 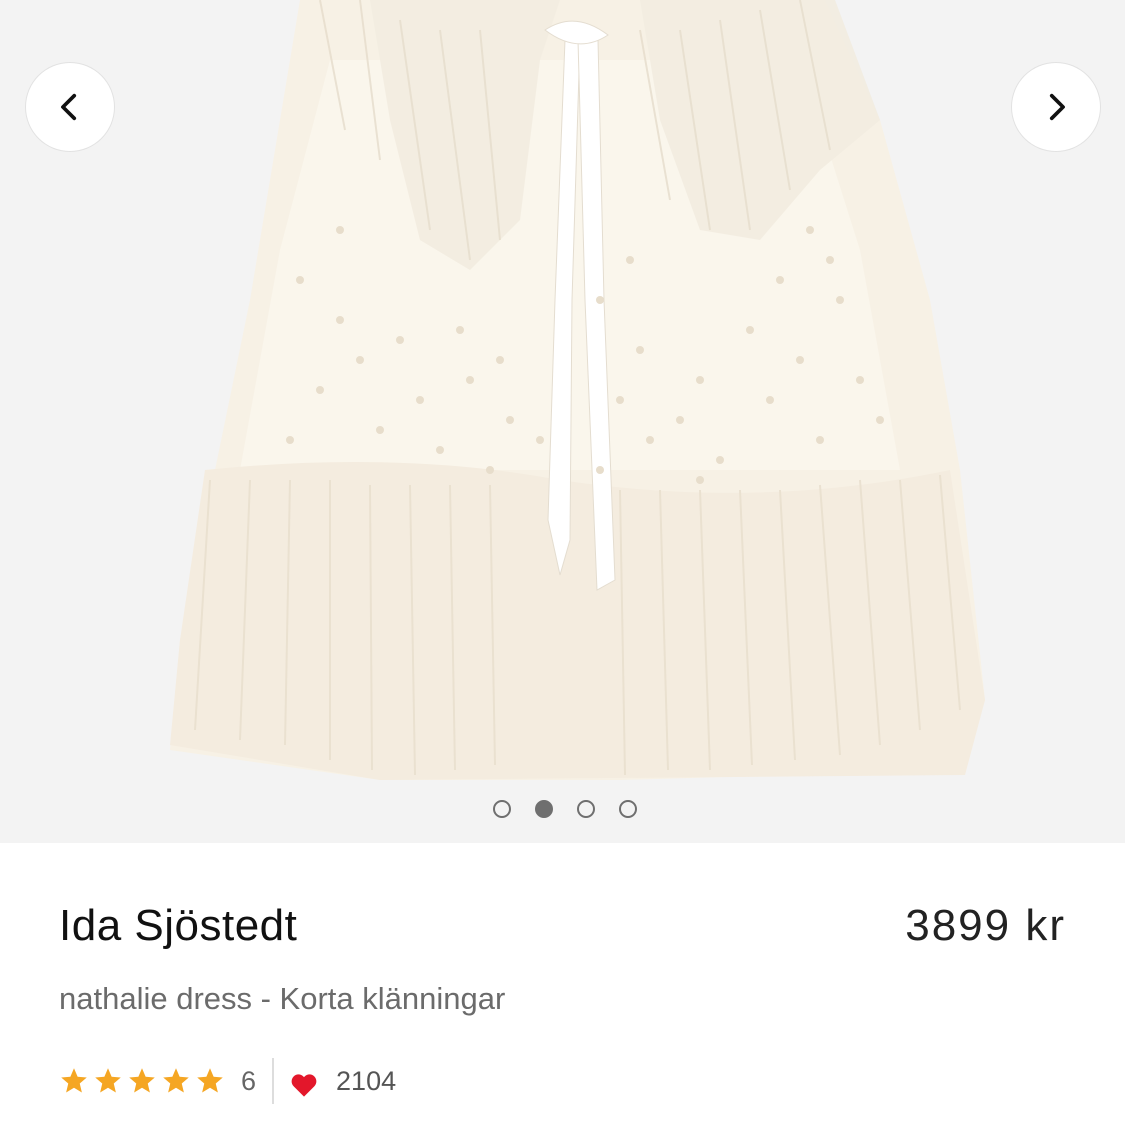 I want to click on title-row: Ida Sjöstedt 3899 kr, so click(x=562, y=926).